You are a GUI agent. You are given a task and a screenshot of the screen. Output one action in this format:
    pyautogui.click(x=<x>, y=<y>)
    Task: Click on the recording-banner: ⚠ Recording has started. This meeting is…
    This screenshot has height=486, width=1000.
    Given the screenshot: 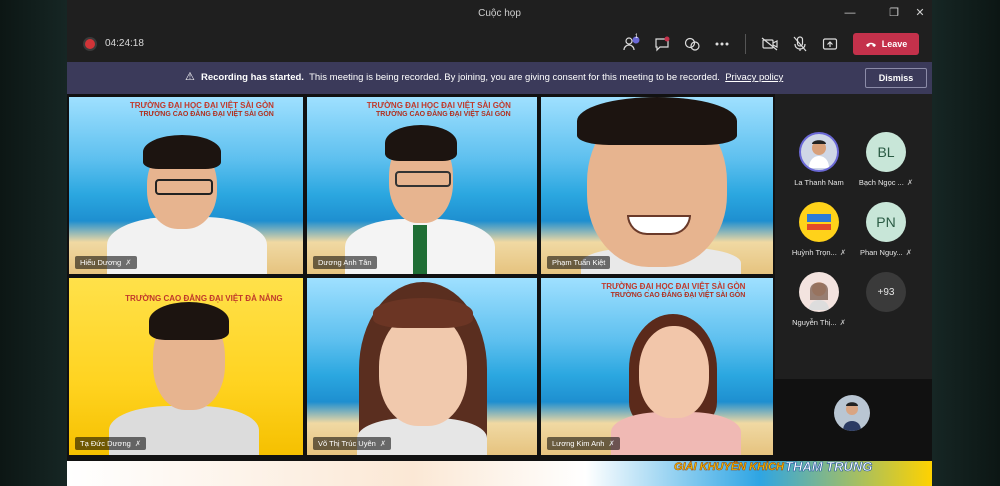 What is the action you would take?
    pyautogui.click(x=499, y=78)
    